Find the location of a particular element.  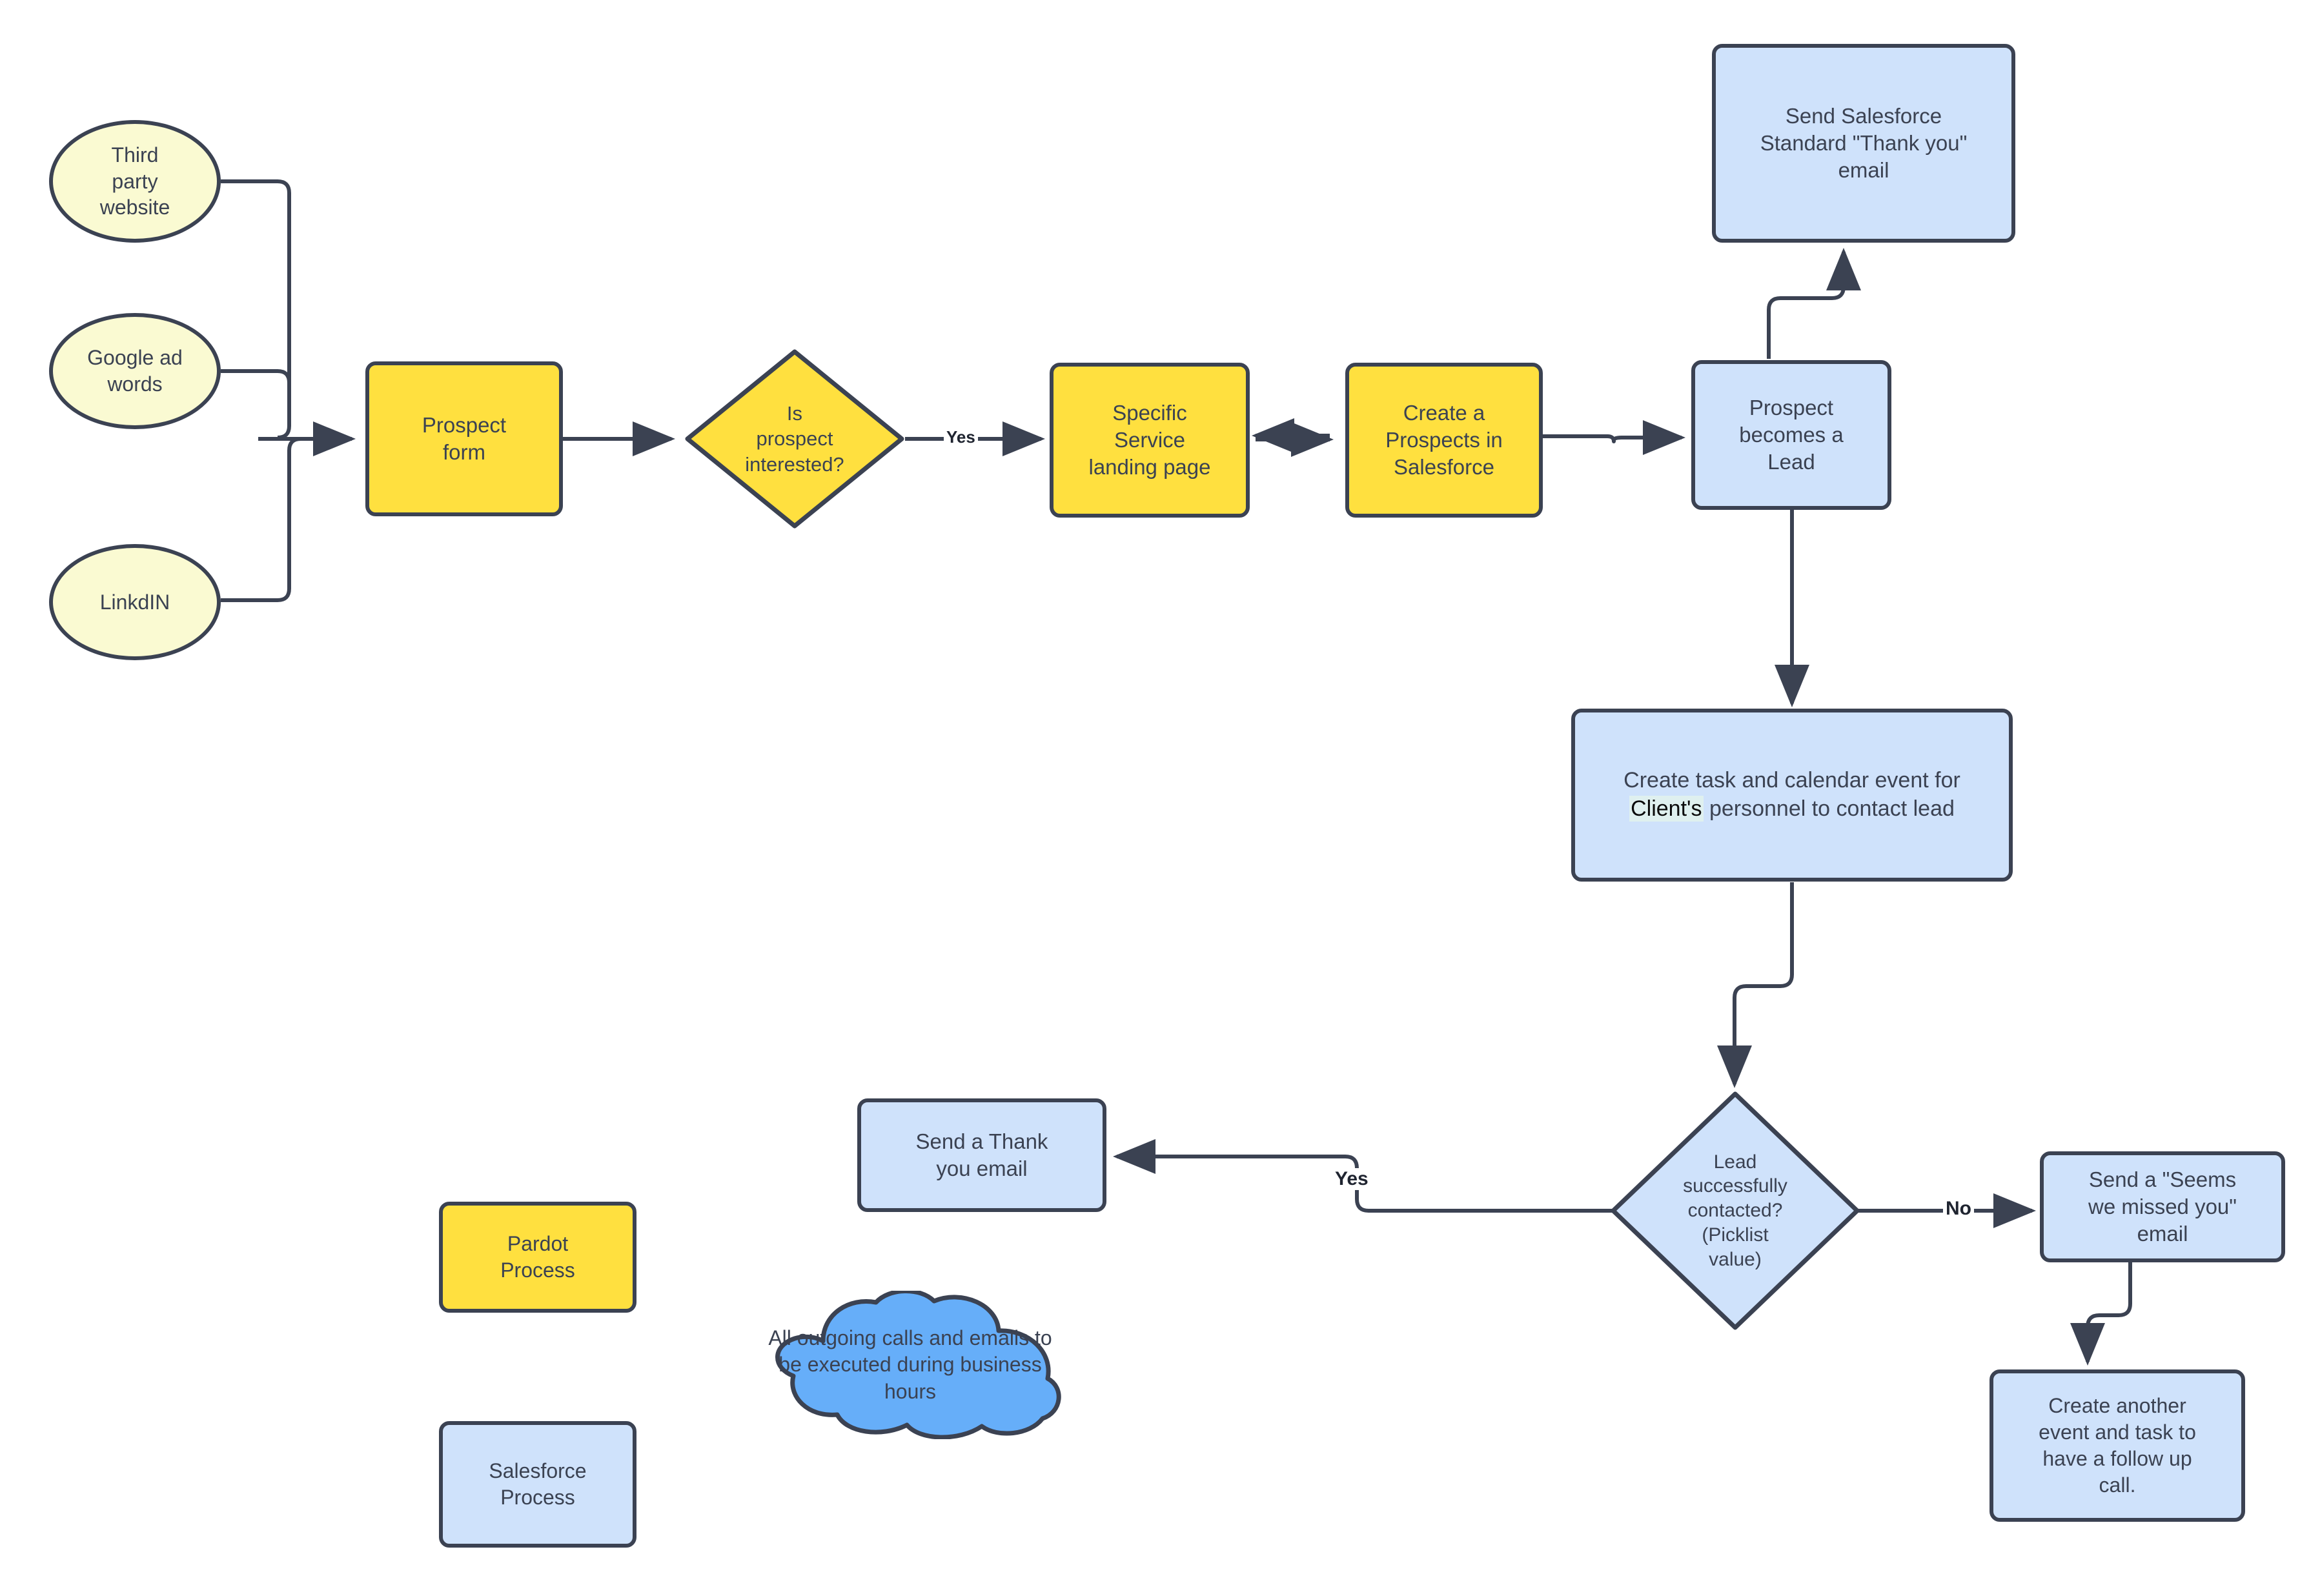

edge-linkdin-to-form is located at coordinates (261, 520).